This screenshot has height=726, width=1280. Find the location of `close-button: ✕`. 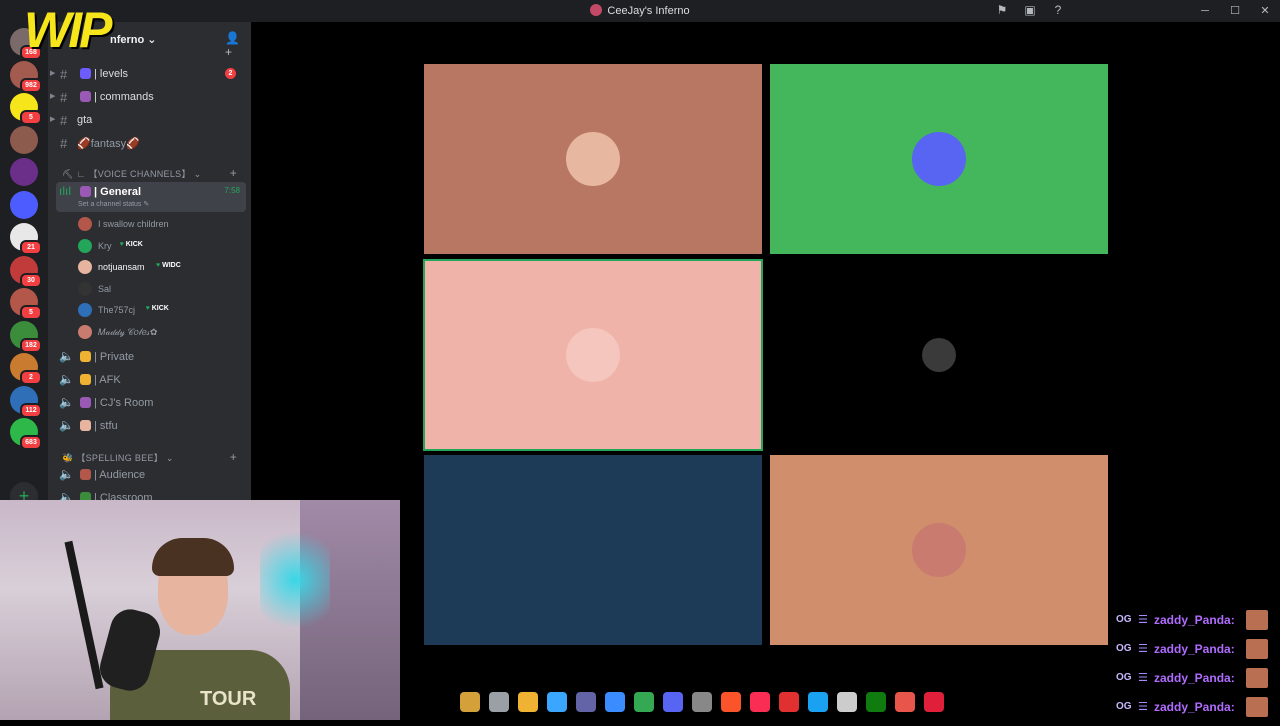

close-button: ✕ is located at coordinates (1265, 11).